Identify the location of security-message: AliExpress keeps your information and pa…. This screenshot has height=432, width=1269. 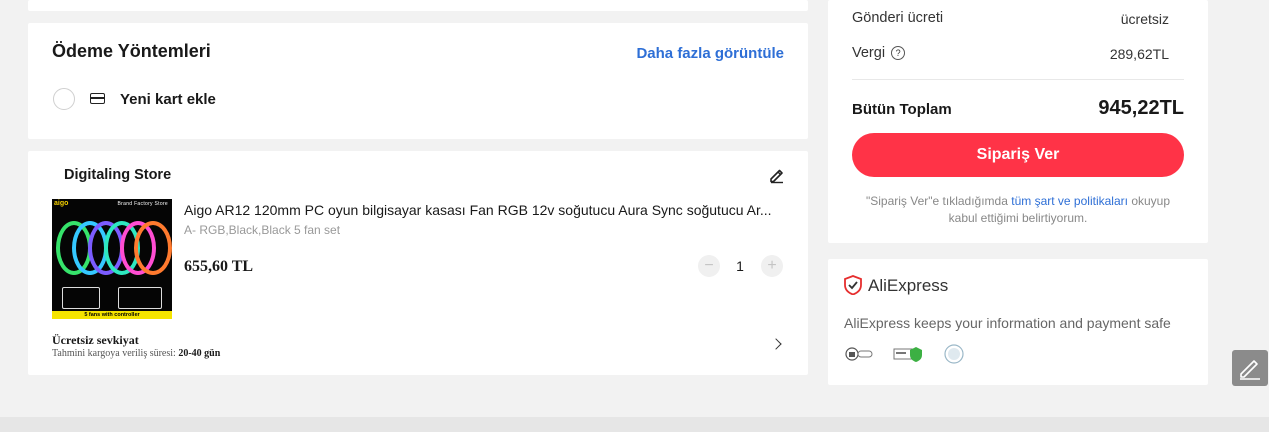
(1007, 323).